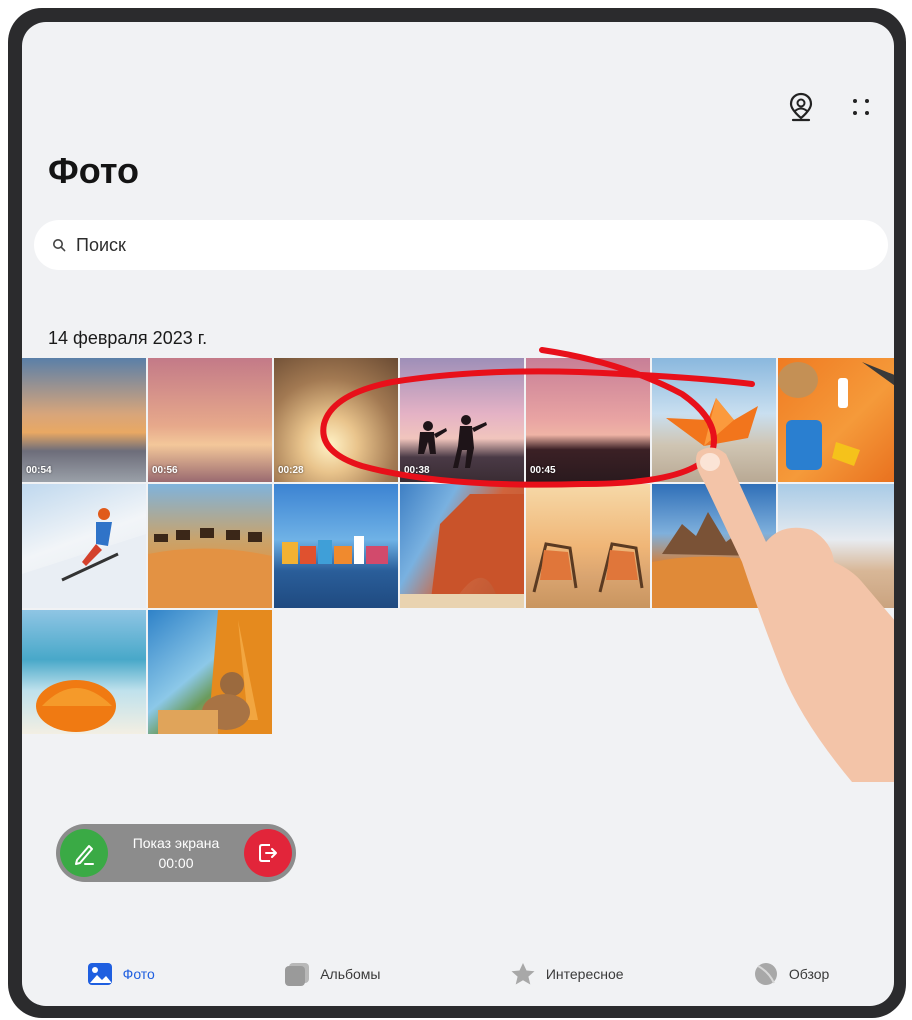 This screenshot has height=1020, width=912. Describe the element at coordinates (336, 420) in the screenshot. I see `video-thumbnail: 00:28` at that location.